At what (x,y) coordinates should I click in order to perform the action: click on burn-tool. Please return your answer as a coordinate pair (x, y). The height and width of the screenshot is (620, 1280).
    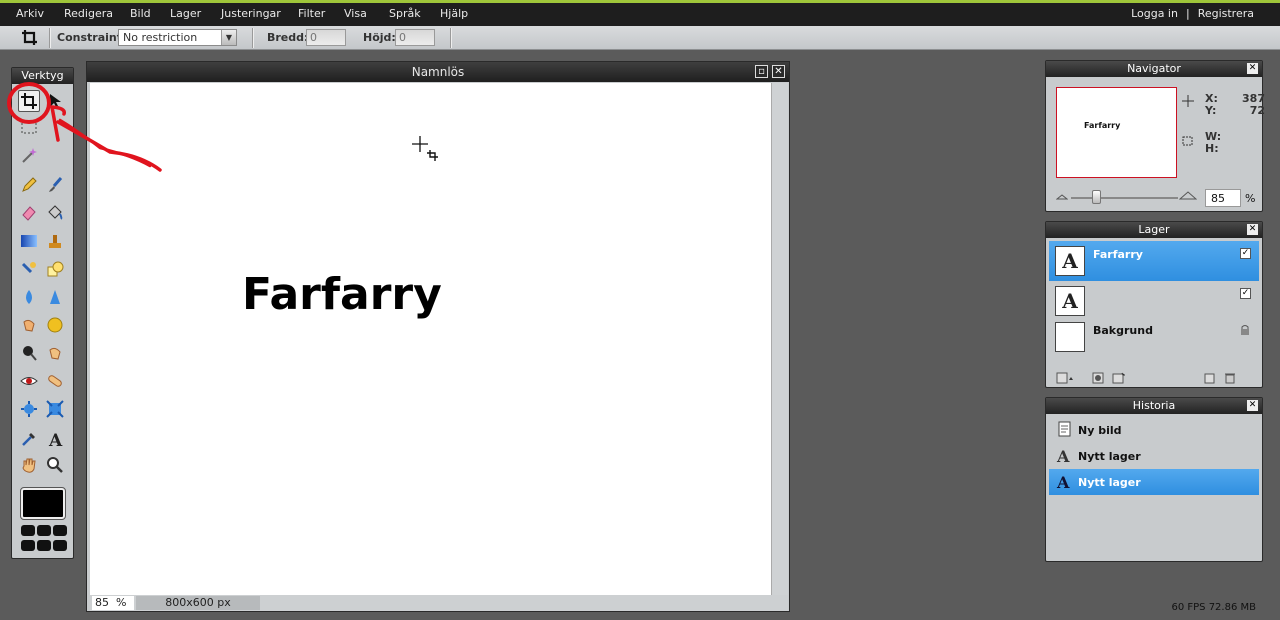
    Looking at the image, I should click on (29, 353).